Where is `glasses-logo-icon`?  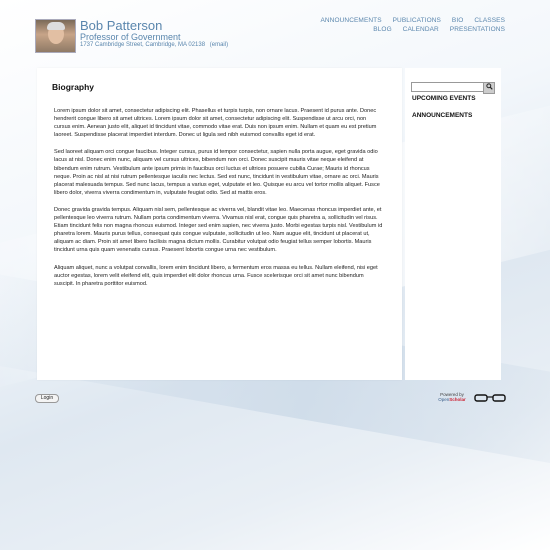 glasses-logo-icon is located at coordinates (490, 398).